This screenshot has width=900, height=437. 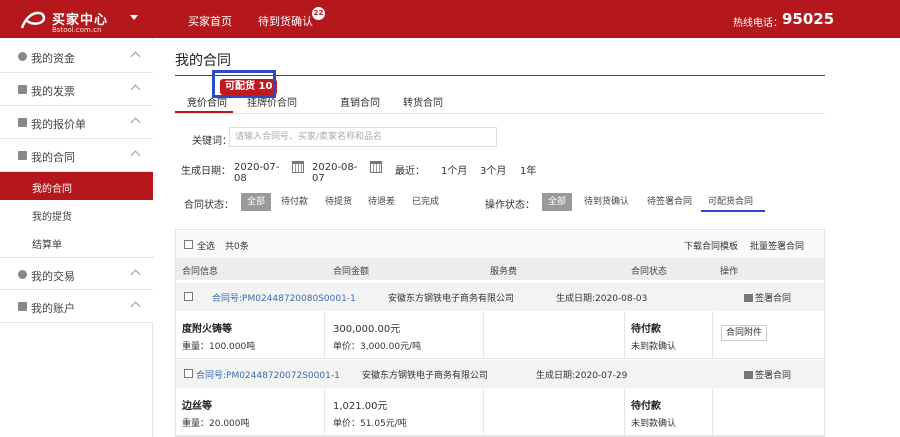 What do you see at coordinates (197, 406) in the screenshot?
I see `product-name: 边丝等` at bounding box center [197, 406].